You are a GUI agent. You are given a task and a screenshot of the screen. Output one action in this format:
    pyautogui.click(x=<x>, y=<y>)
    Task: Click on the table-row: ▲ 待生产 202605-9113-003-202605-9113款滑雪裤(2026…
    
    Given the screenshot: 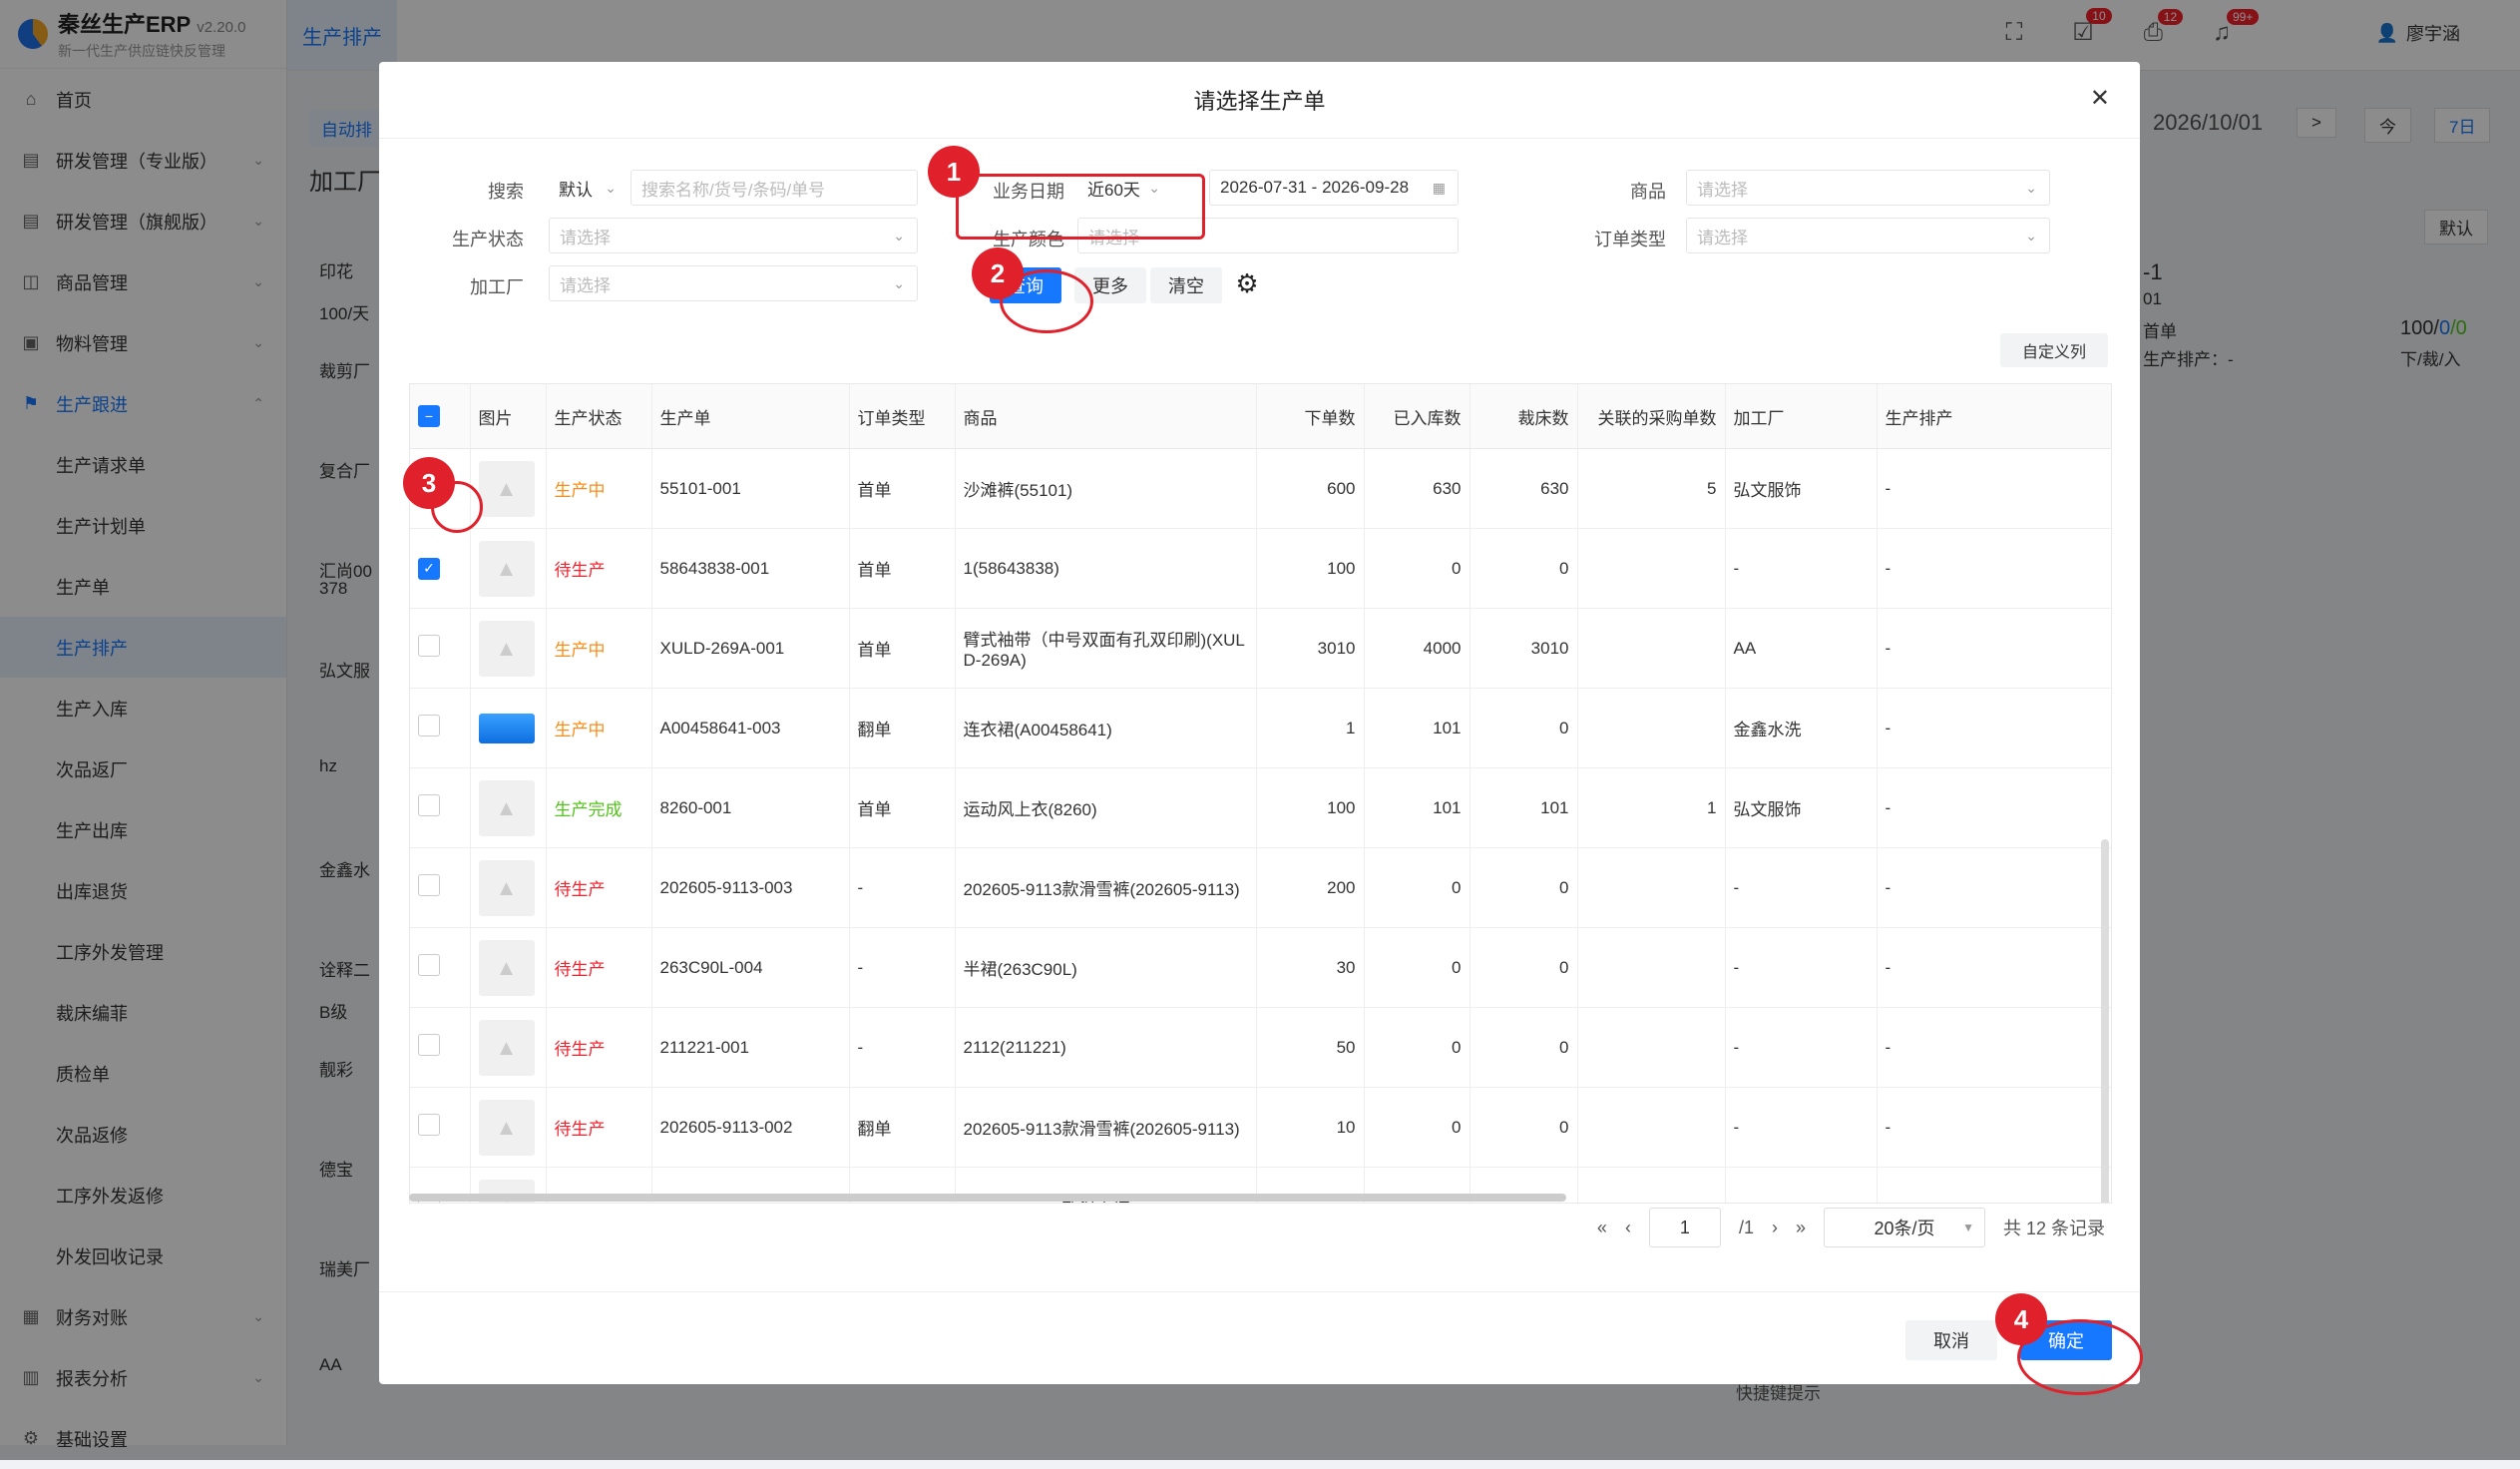 What is the action you would take?
    pyautogui.click(x=1260, y=888)
    